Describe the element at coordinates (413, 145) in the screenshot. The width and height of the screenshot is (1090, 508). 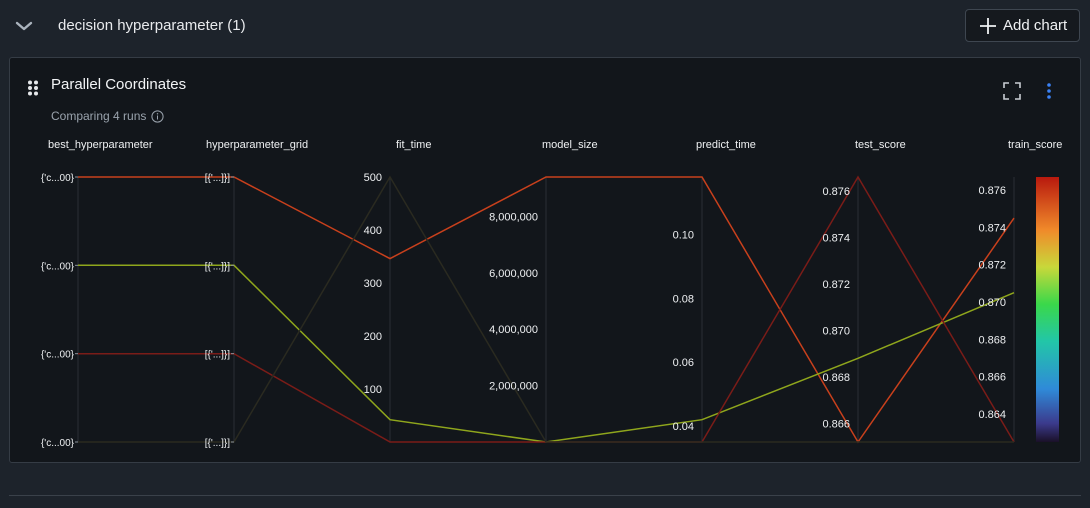
I see `axis-title: fit_time` at that location.